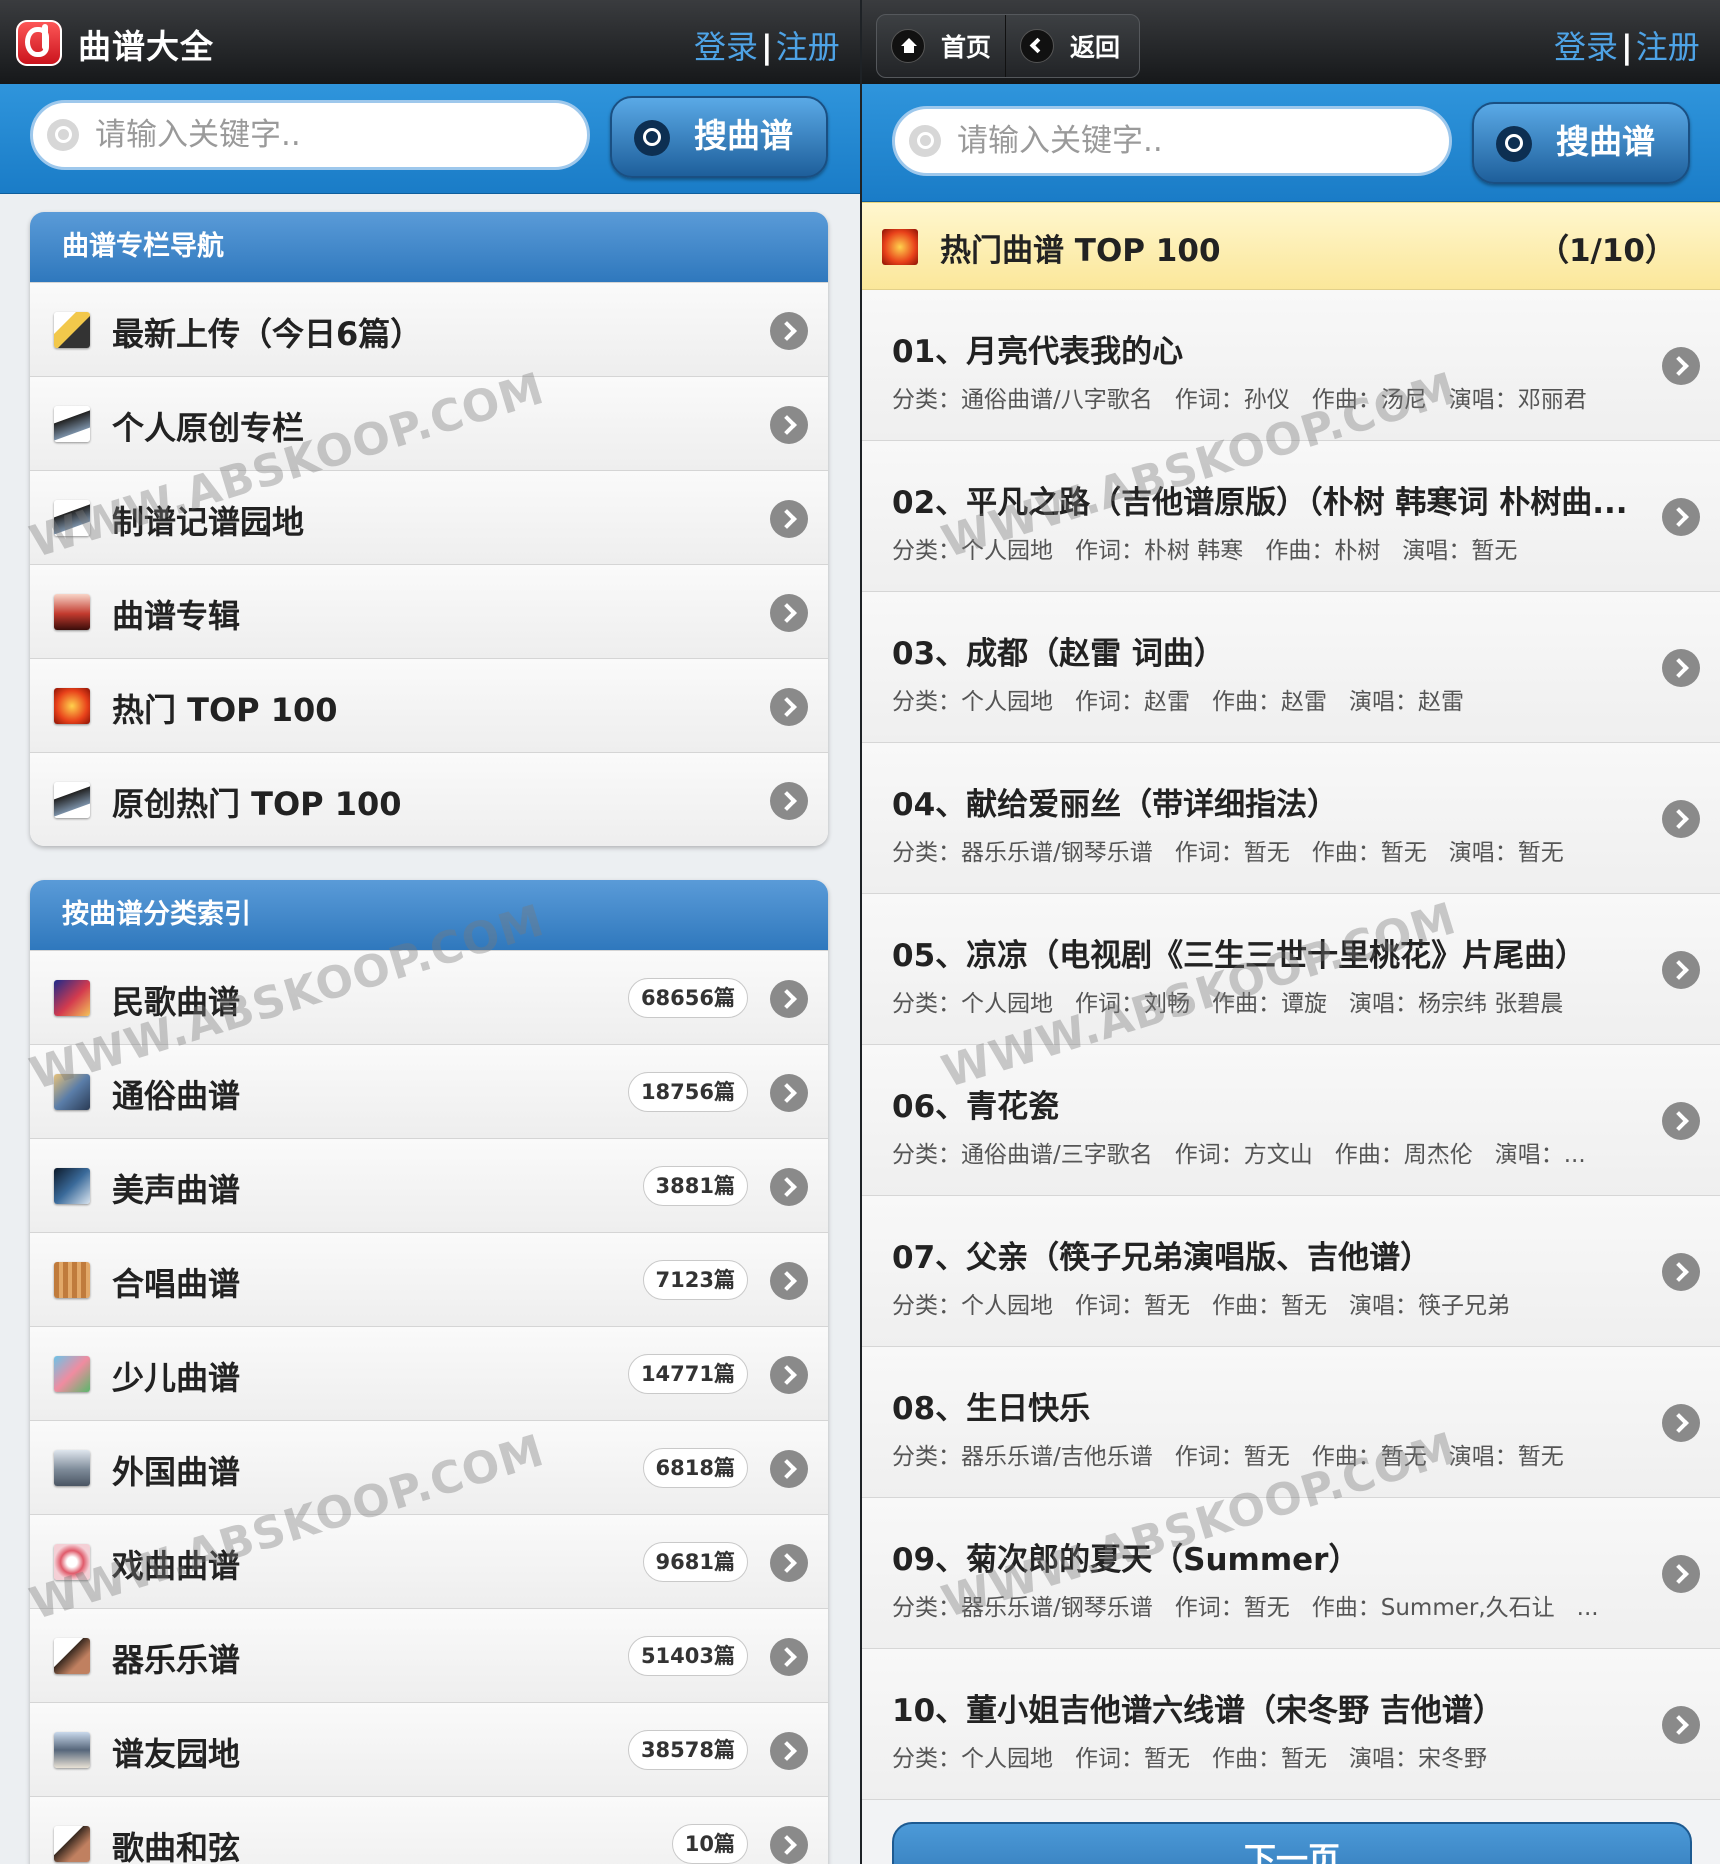 This screenshot has width=1720, height=1864. What do you see at coordinates (1069, 46) in the screenshot?
I see `back-button: 返回` at bounding box center [1069, 46].